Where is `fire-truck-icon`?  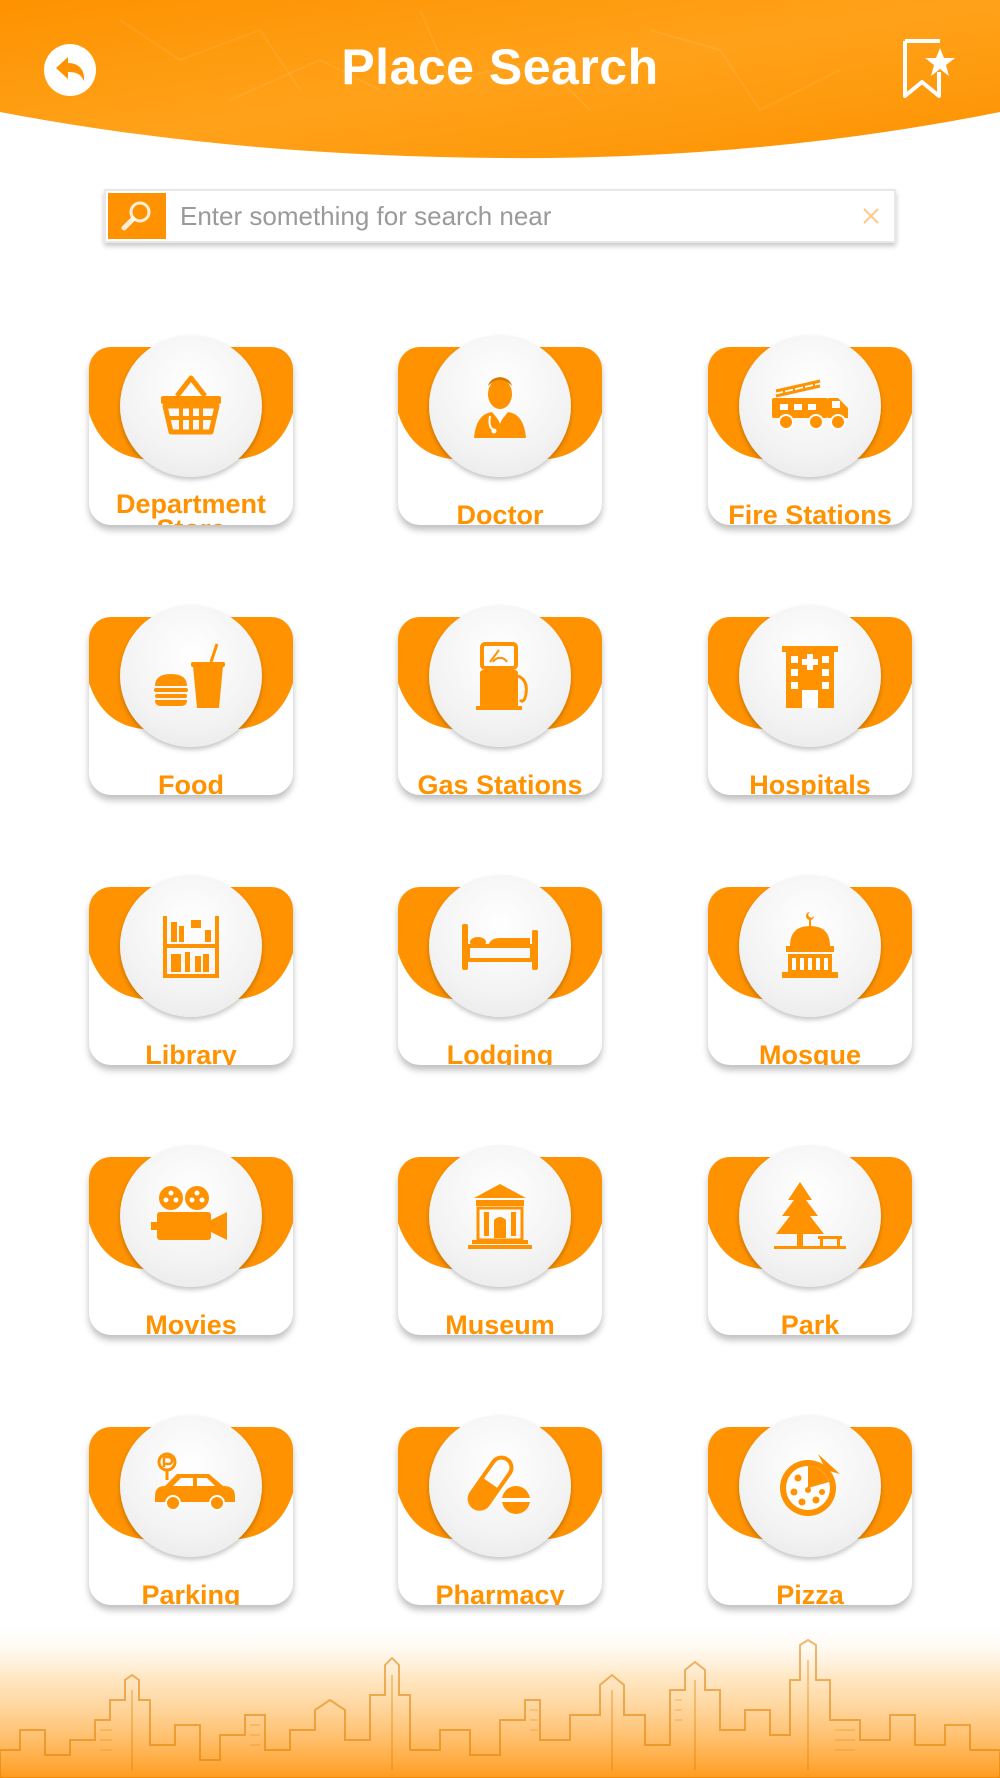 fire-truck-icon is located at coordinates (810, 404).